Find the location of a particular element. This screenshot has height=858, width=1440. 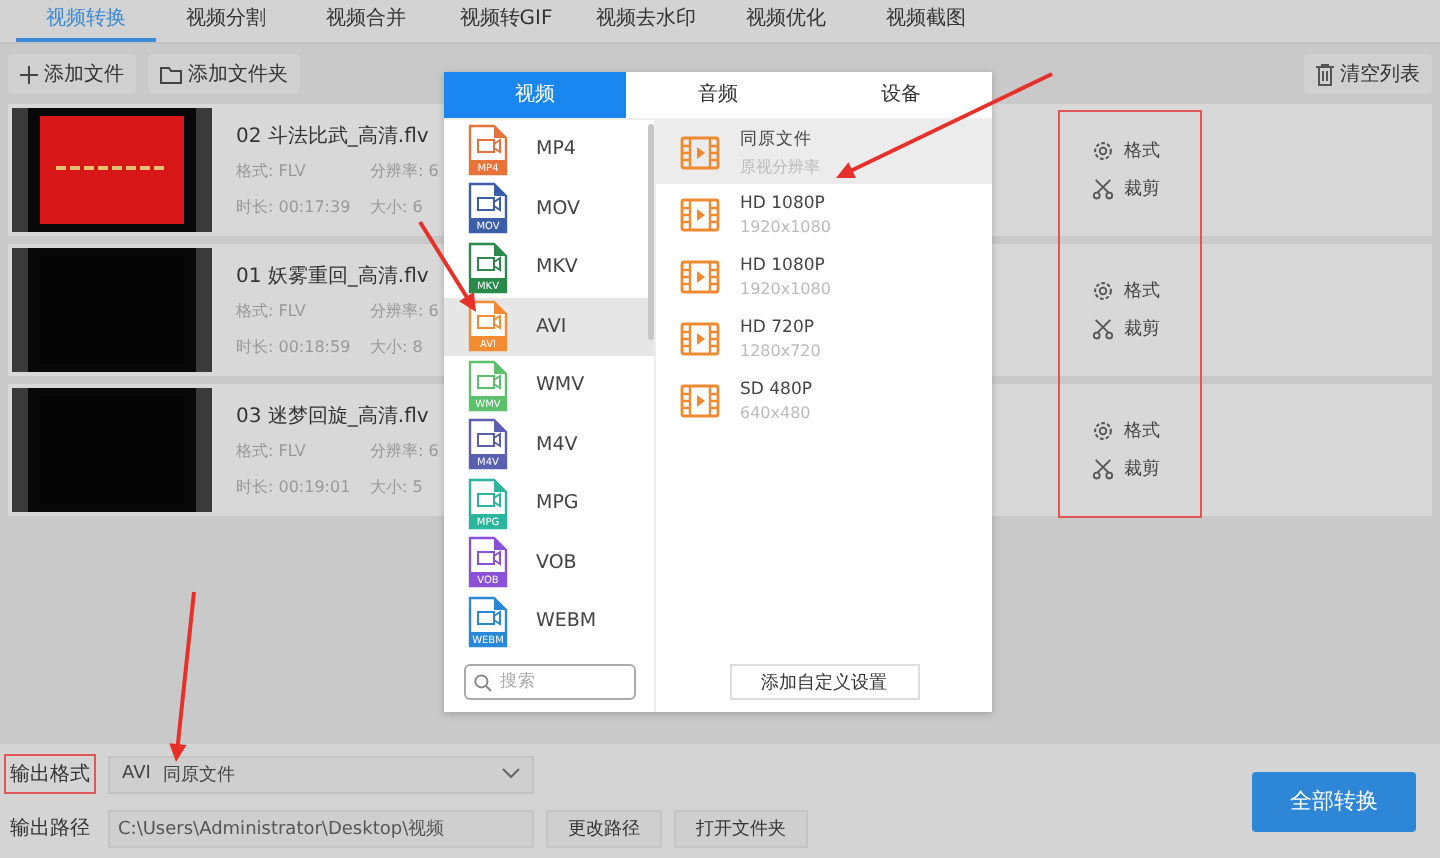

file-size: 大小: 8 is located at coordinates (397, 347).